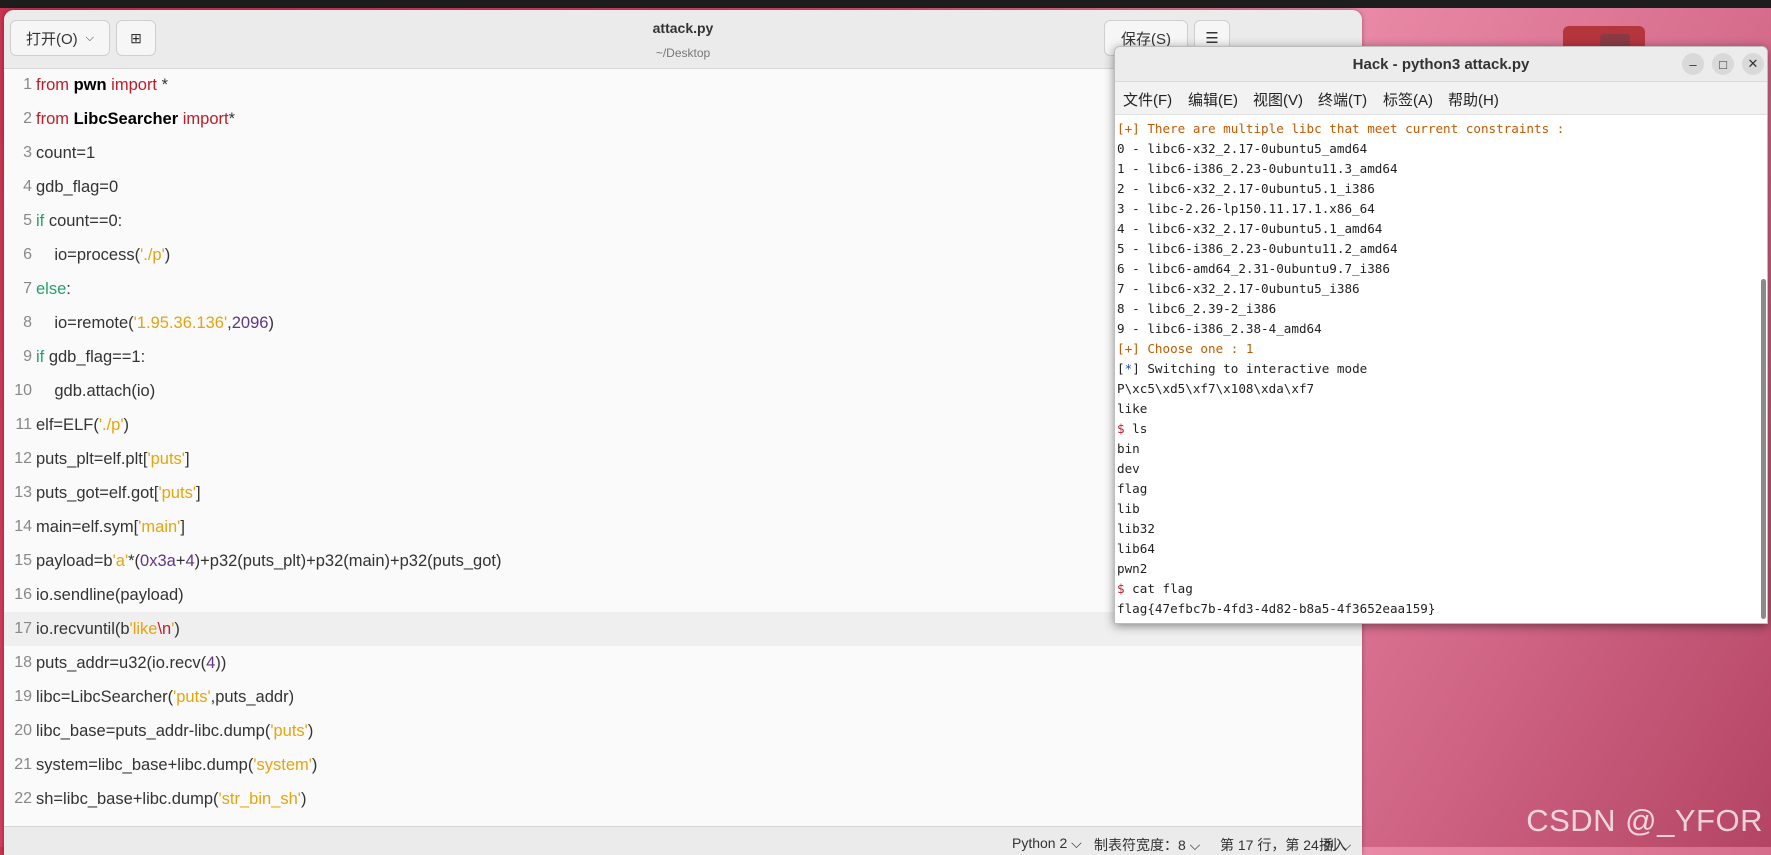  Describe the element at coordinates (683, 765) in the screenshot. I see `code-line: 21 system=libc_base+libc.dump('system')` at that location.